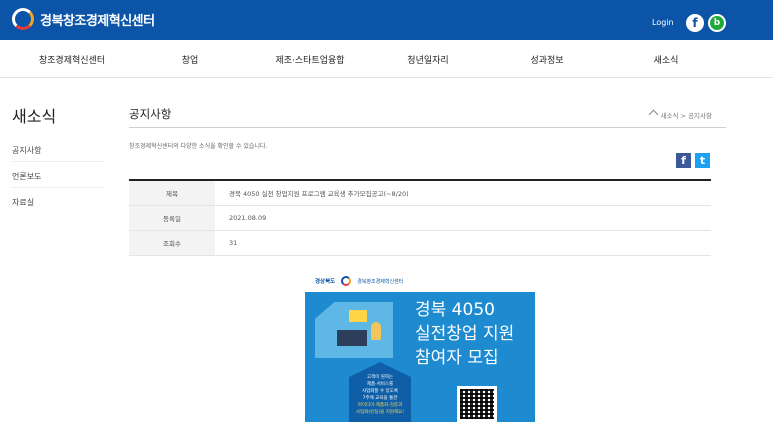  I want to click on breadcrumb-text: 새소식 > 공지사항, so click(686, 115).